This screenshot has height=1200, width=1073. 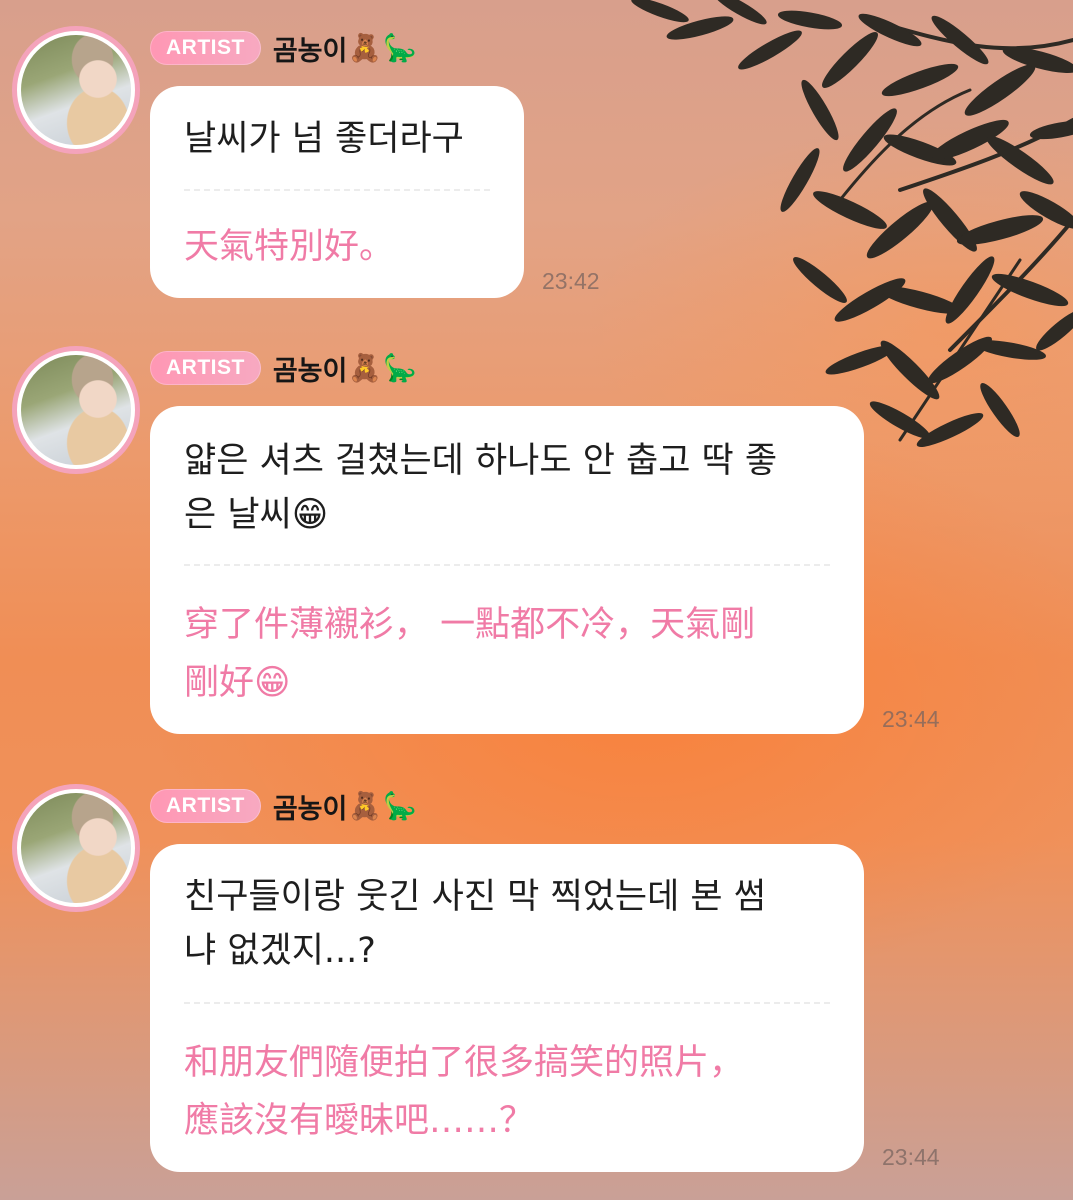 I want to click on message-bubble: 날씨가 넘 좋더라구 天氣特別好。, so click(x=337, y=192).